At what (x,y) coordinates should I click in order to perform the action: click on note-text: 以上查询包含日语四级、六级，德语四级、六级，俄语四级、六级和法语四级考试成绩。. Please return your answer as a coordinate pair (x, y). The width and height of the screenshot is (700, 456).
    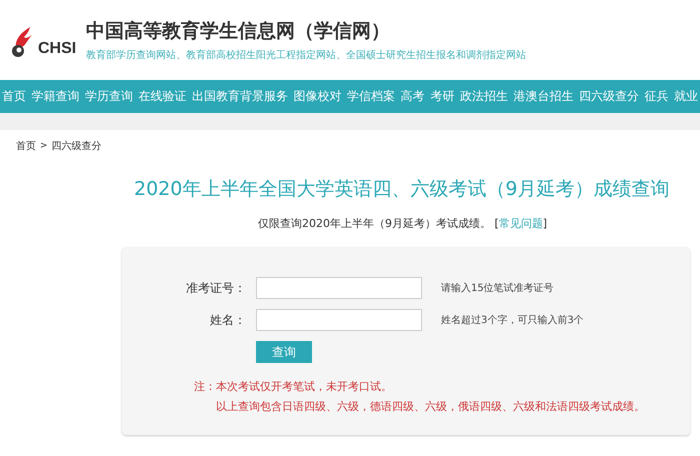
    Looking at the image, I should click on (430, 406).